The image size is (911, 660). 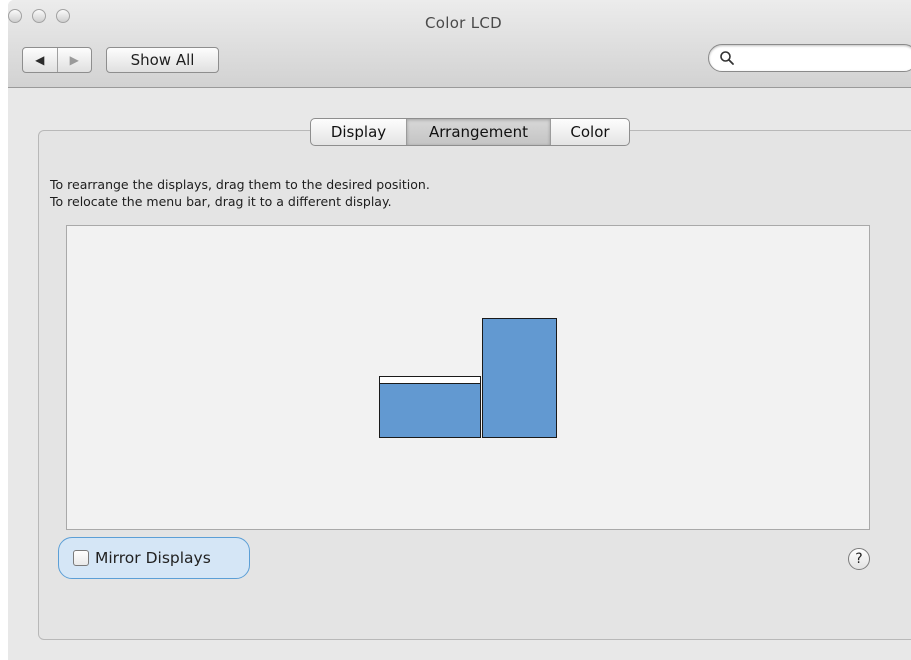 I want to click on show-all-button: Show All, so click(x=162, y=60).